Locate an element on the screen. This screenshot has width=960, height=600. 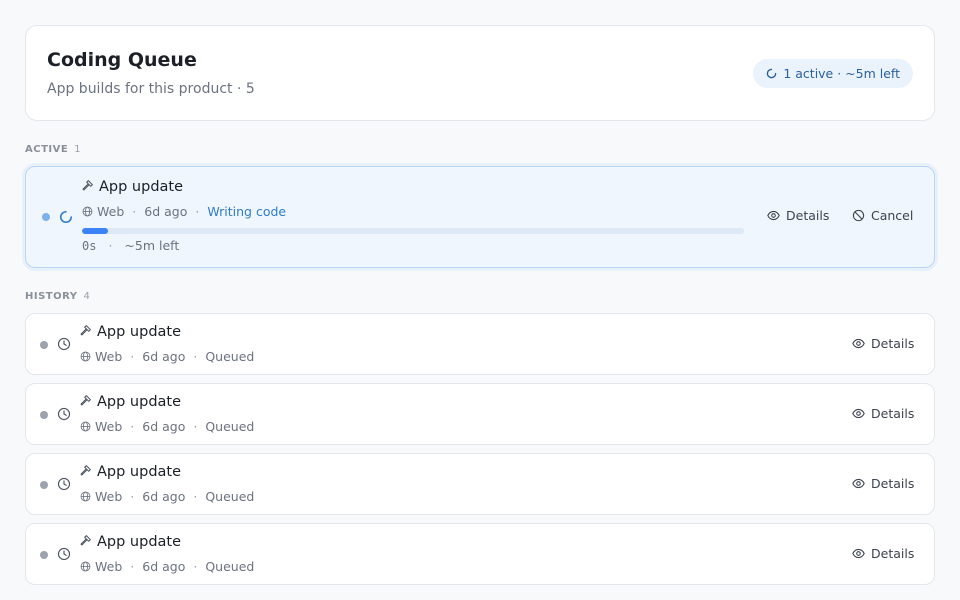
progress-bar-fill is located at coordinates (95, 231).